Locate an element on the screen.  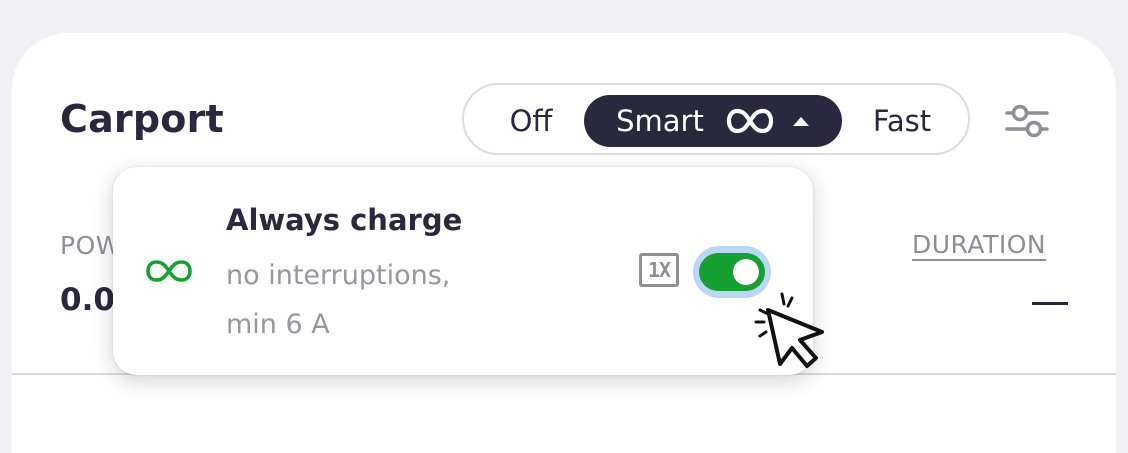
toggle-track is located at coordinates (732, 272).